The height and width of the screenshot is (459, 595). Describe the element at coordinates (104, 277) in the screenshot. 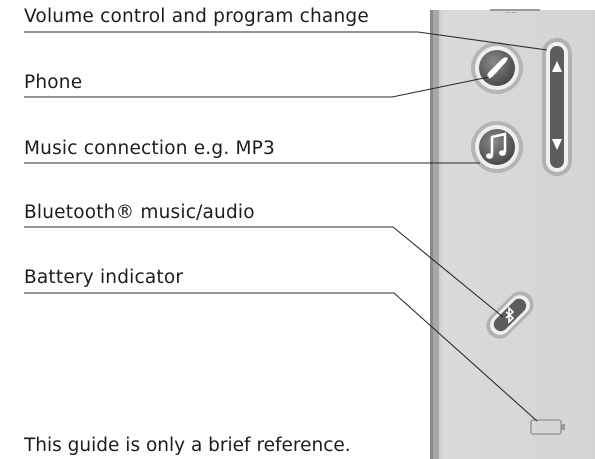

I see `label-battery-indicator: Battery indicator` at that location.